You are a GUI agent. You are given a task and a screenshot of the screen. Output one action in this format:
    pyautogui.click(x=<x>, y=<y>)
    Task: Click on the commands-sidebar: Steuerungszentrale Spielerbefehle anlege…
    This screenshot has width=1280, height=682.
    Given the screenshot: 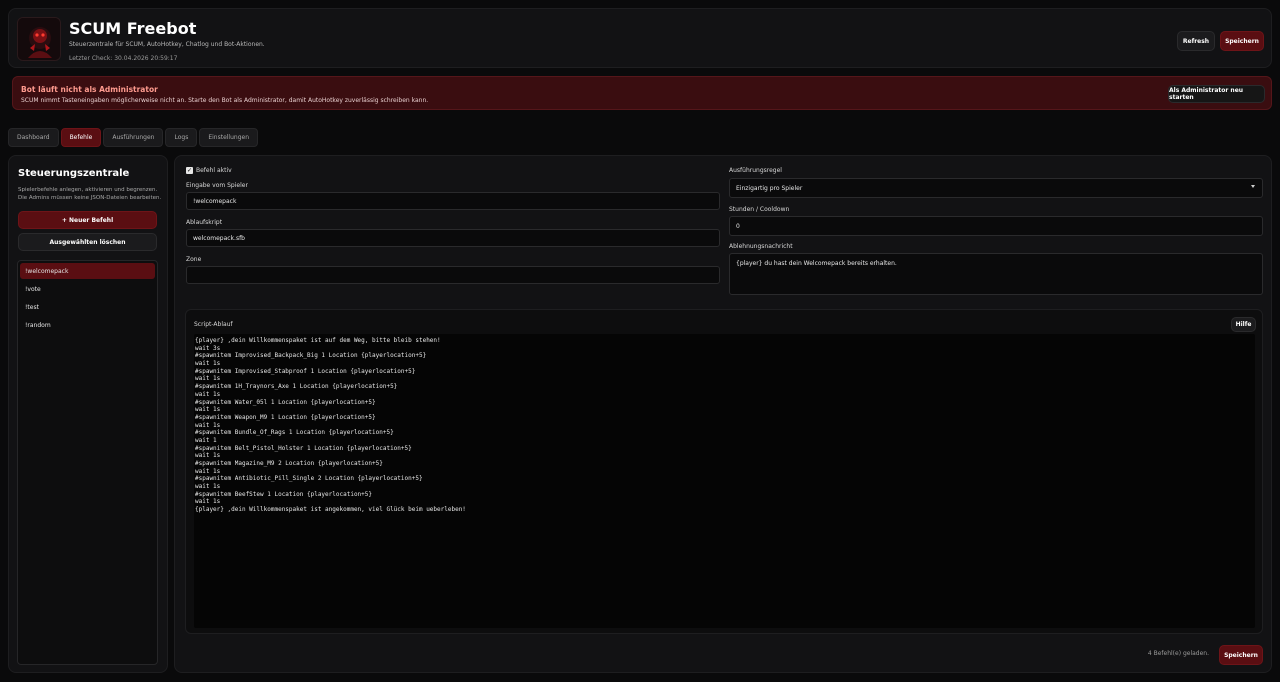 What is the action you would take?
    pyautogui.click(x=88, y=414)
    